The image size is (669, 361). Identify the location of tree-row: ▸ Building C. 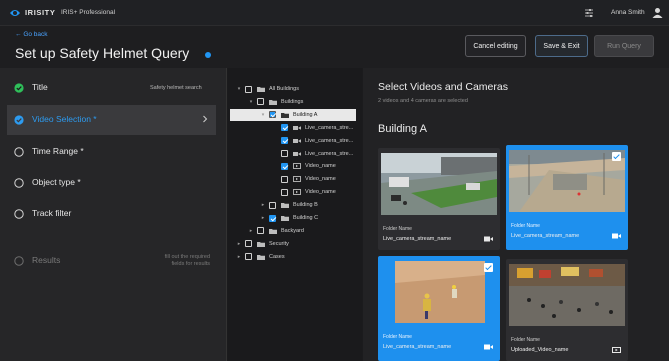
(273, 218).